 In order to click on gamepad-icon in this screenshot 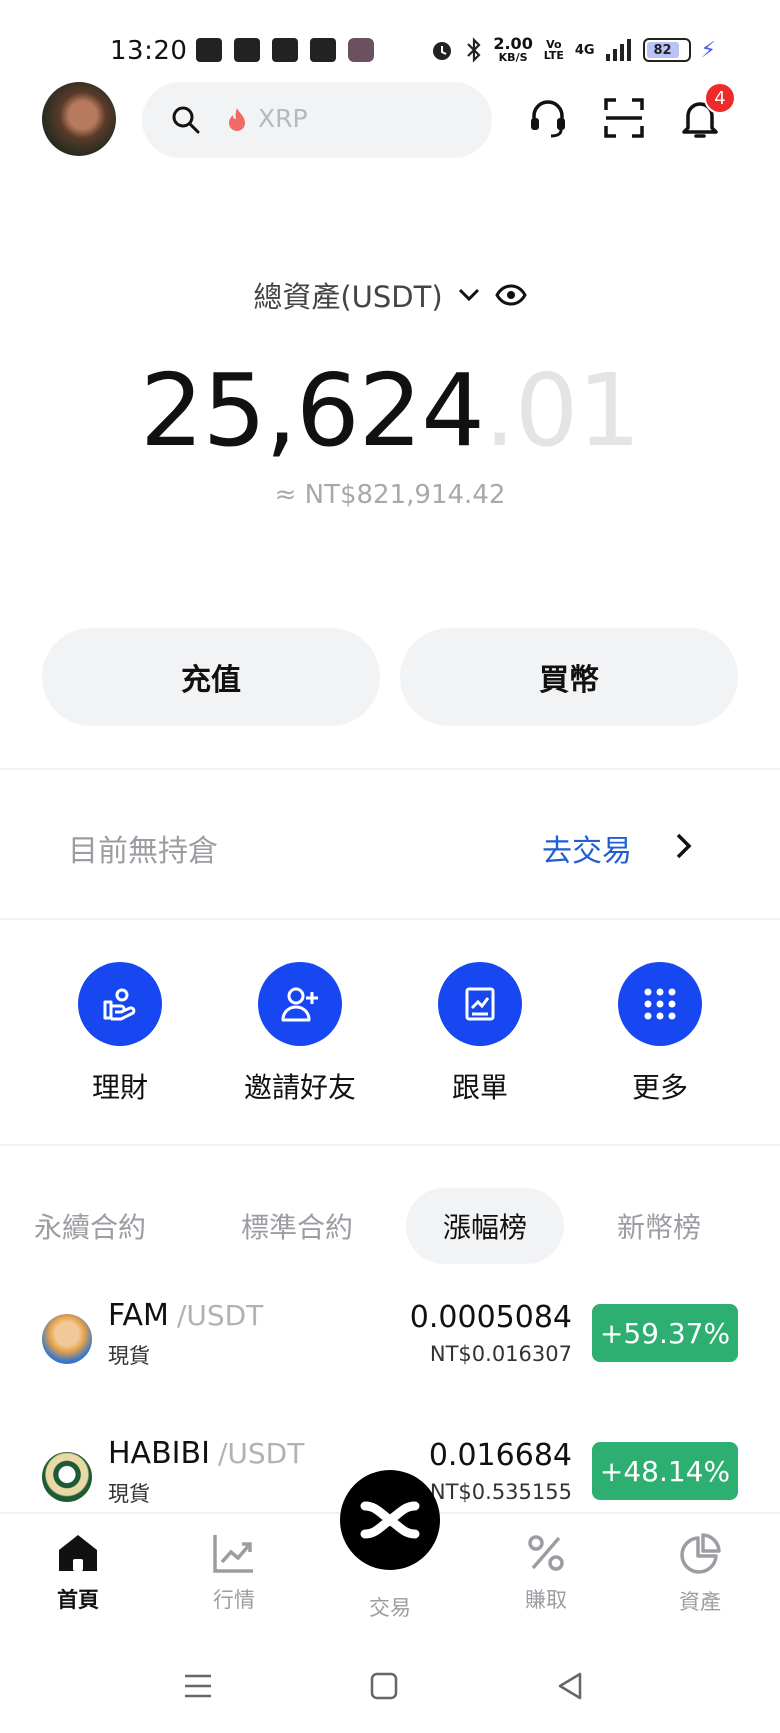, I will do `click(209, 50)`.